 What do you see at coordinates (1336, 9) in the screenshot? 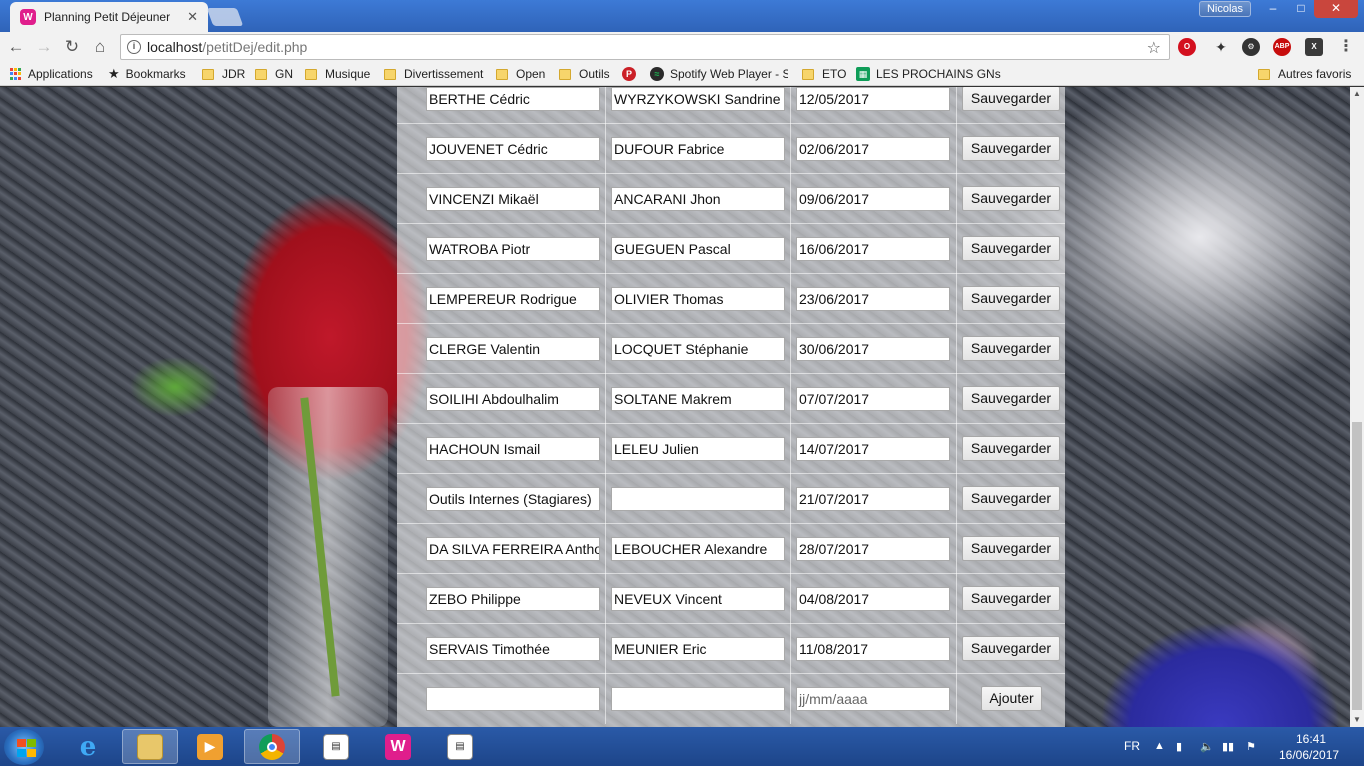
I see `close-window-icon: ✕` at bounding box center [1336, 9].